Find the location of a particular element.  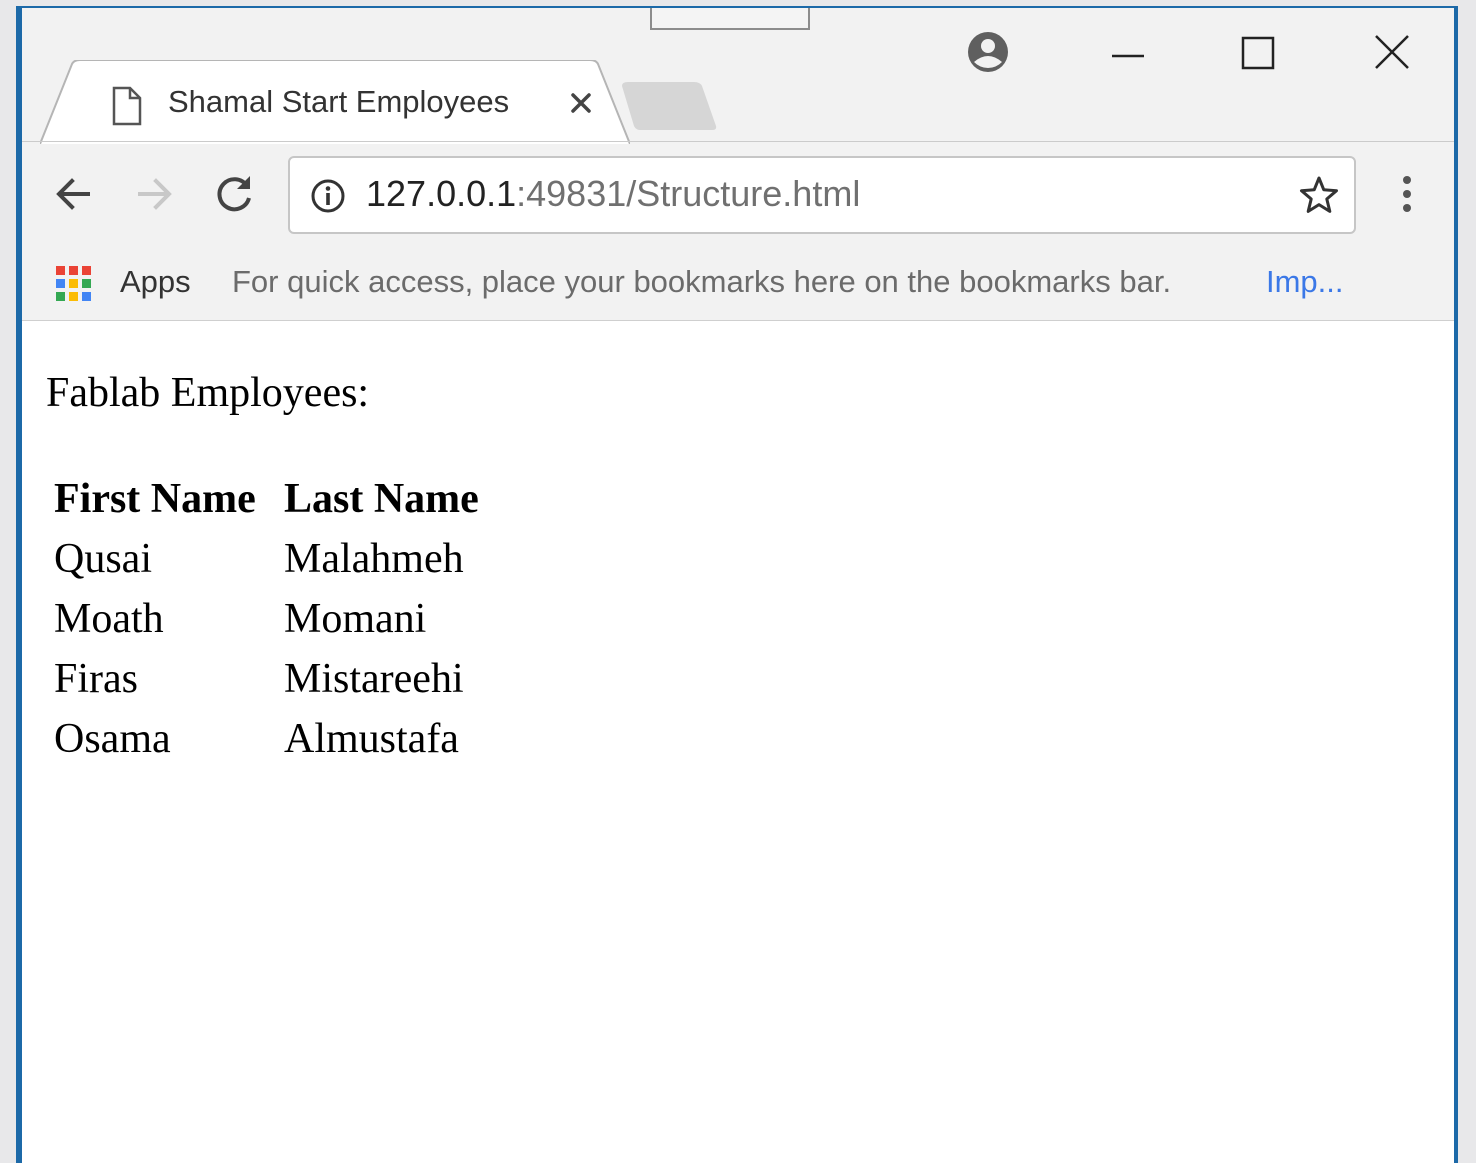

address-bar: 127.0.0.1:49831/Structure.html is located at coordinates (822, 195).